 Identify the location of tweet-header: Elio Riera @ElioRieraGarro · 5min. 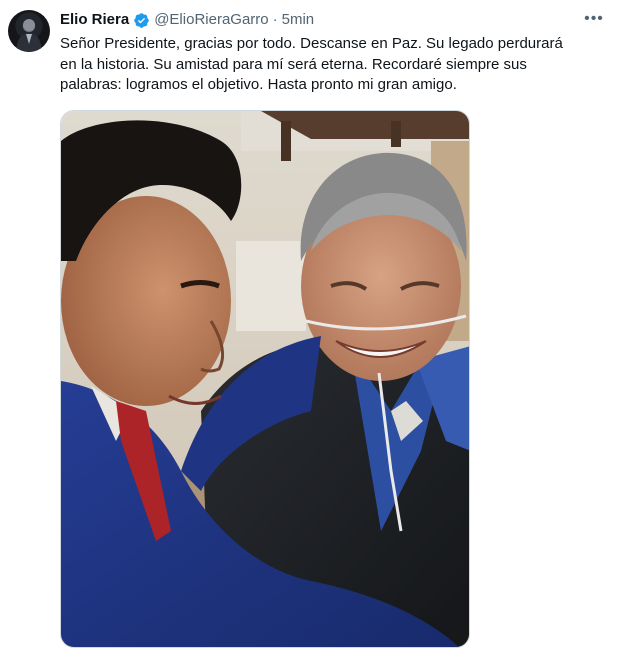
(187, 20).